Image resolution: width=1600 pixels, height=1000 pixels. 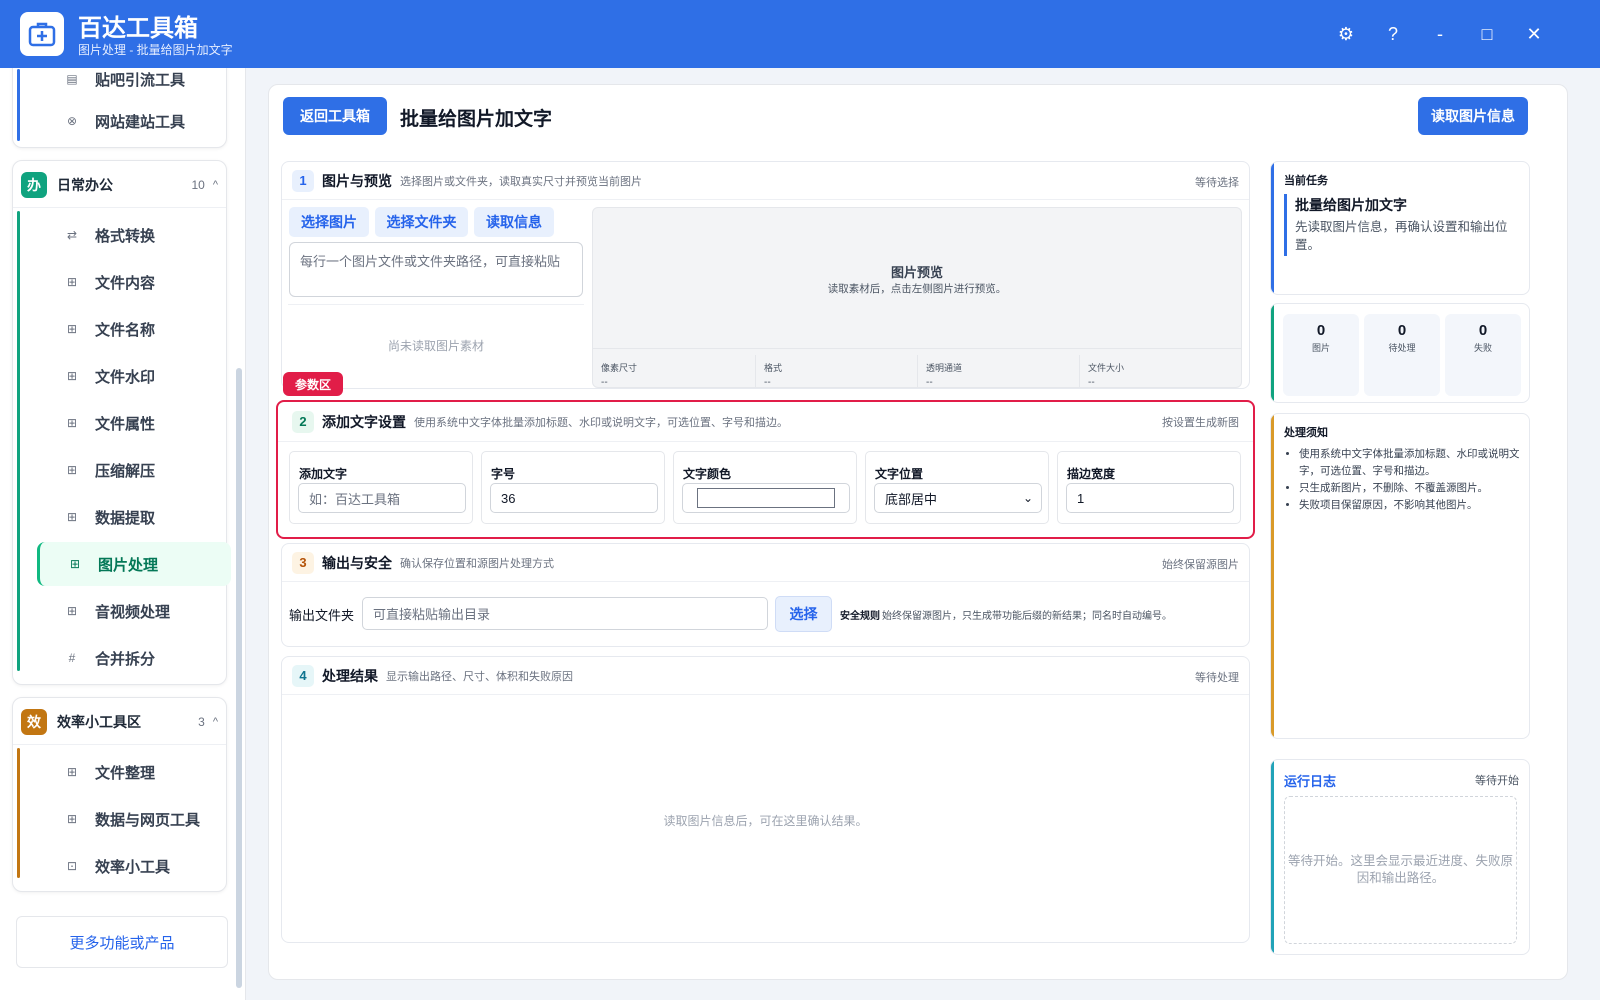 What do you see at coordinates (477, 563) in the screenshot?
I see `panel-description: 确认保存位置和源图片处理方式` at bounding box center [477, 563].